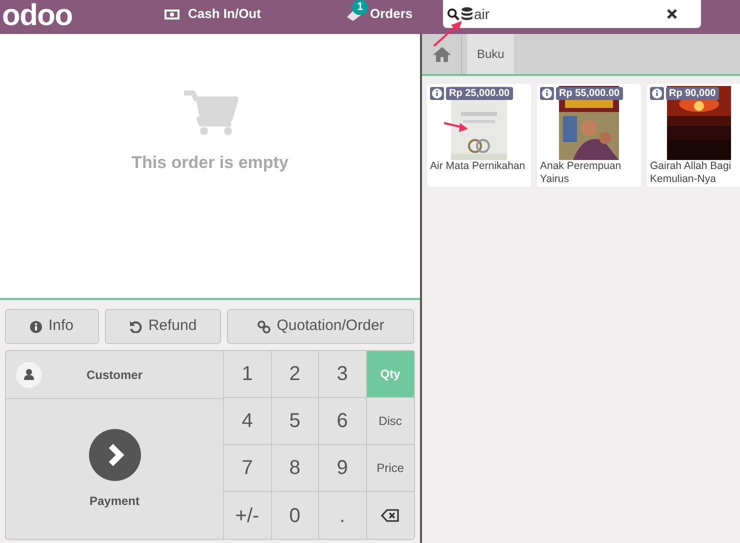 This screenshot has height=543, width=740. I want to click on numpad-key: 2, so click(295, 374).